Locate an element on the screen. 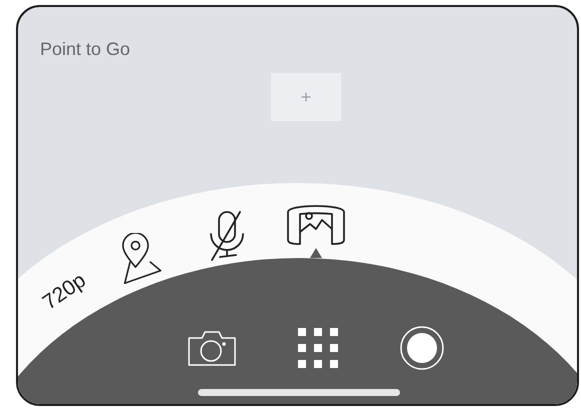 The width and height of the screenshot is (581, 409). resolution-option: 720p is located at coordinates (64, 291).